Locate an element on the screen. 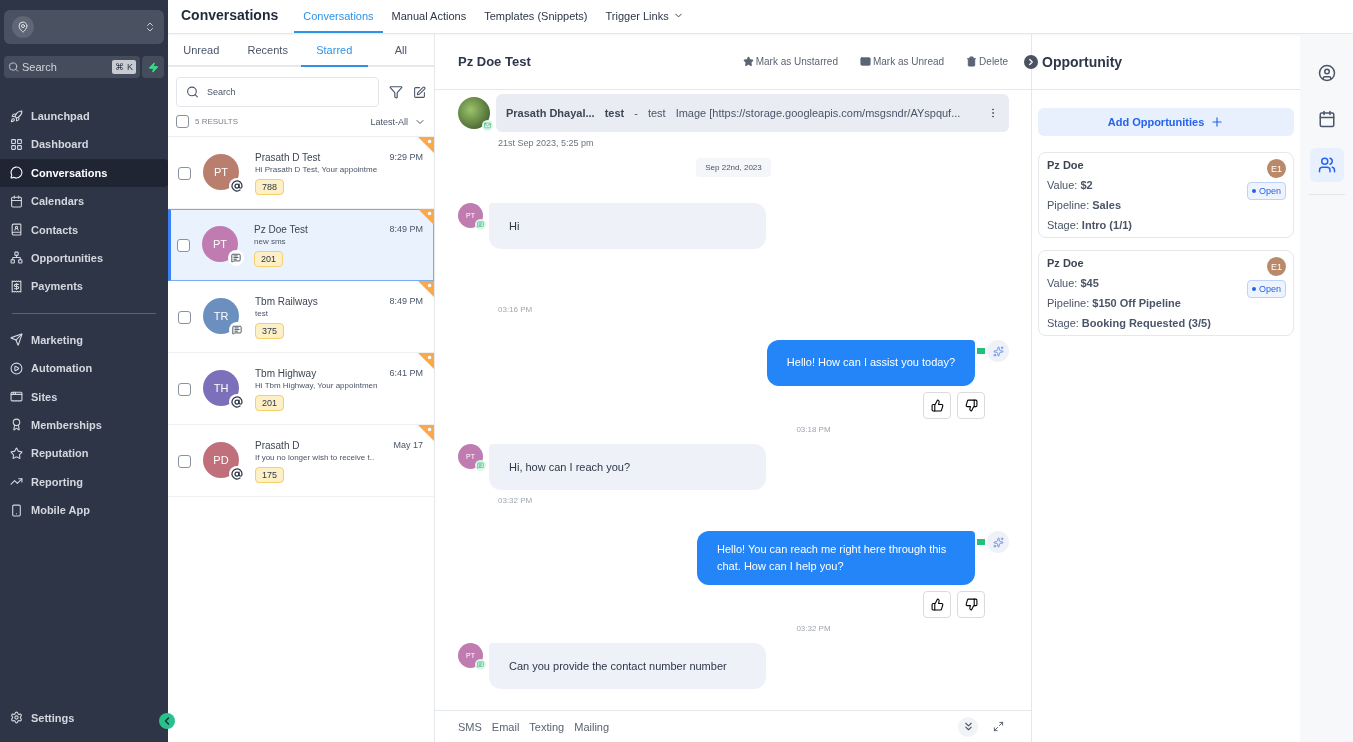 This screenshot has width=1353, height=742. time: May 17 is located at coordinates (408, 445).